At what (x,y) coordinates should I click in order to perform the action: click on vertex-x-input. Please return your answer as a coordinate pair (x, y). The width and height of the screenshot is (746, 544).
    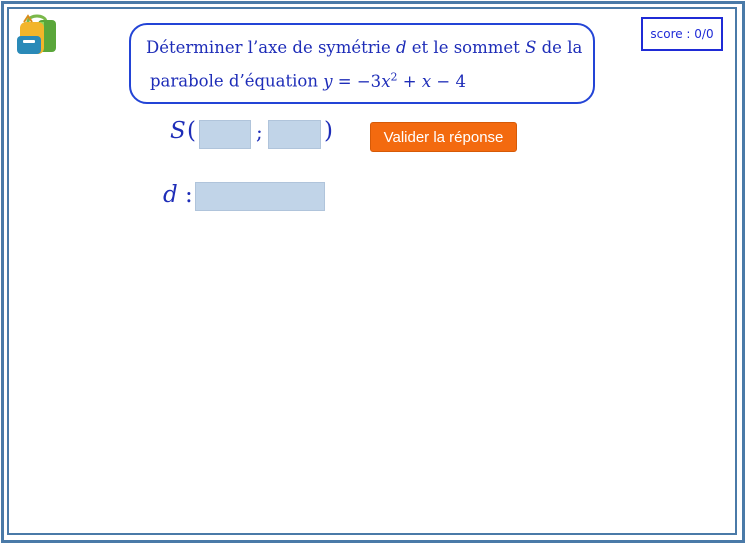
    Looking at the image, I should click on (225, 134).